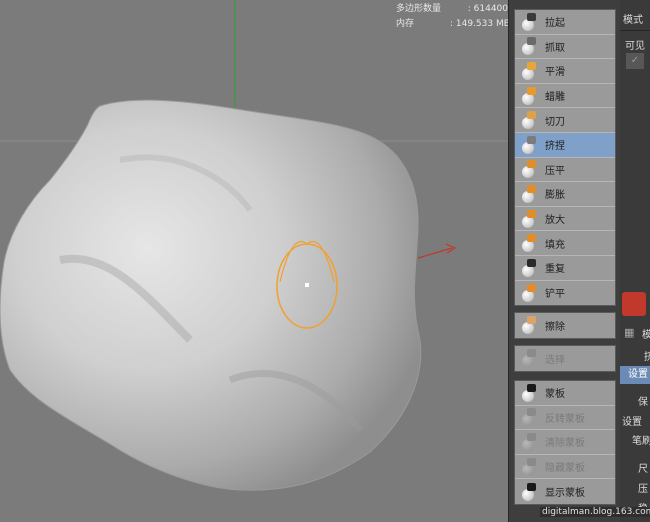 This screenshot has height=522, width=650. I want to click on visible-checkbox: ✓, so click(635, 61).